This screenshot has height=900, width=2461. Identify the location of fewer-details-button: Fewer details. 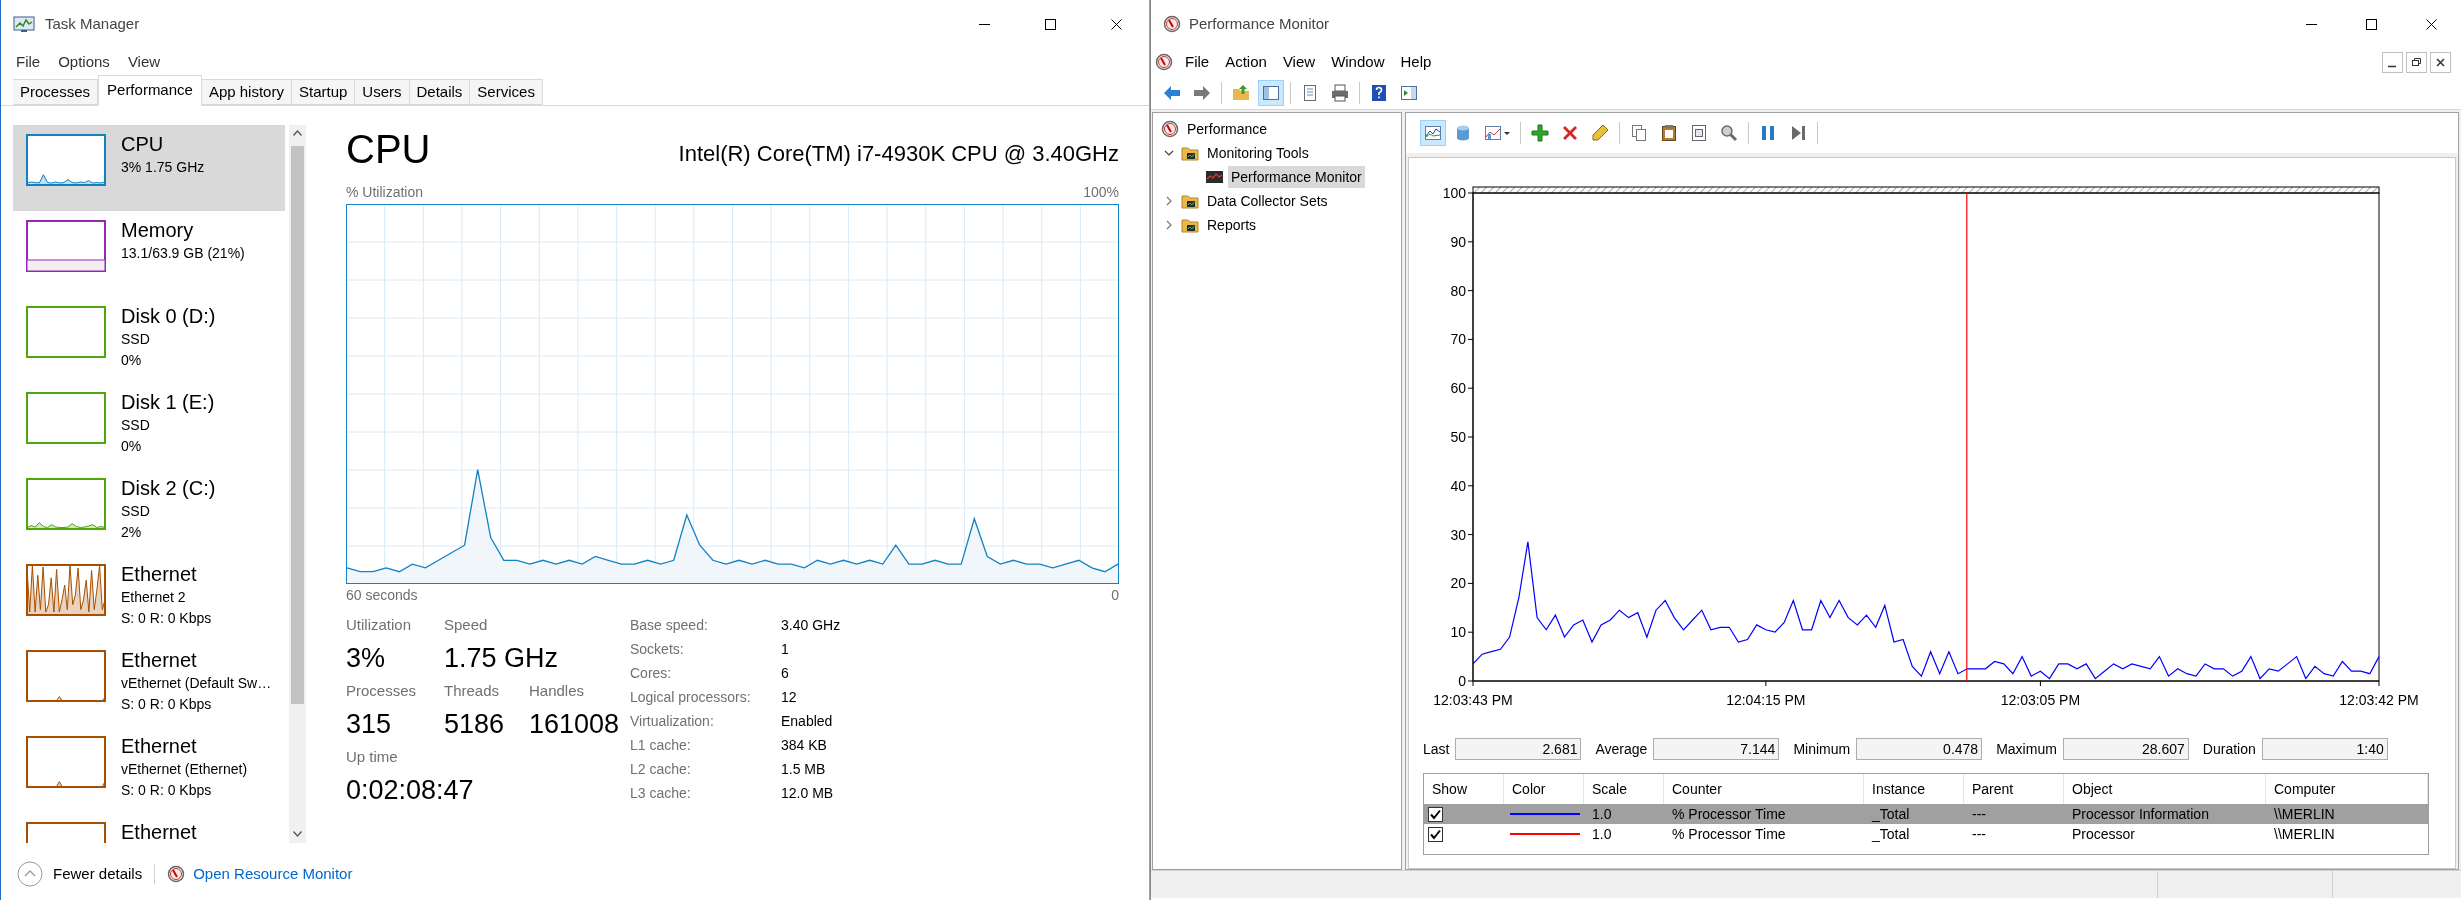
(98, 874).